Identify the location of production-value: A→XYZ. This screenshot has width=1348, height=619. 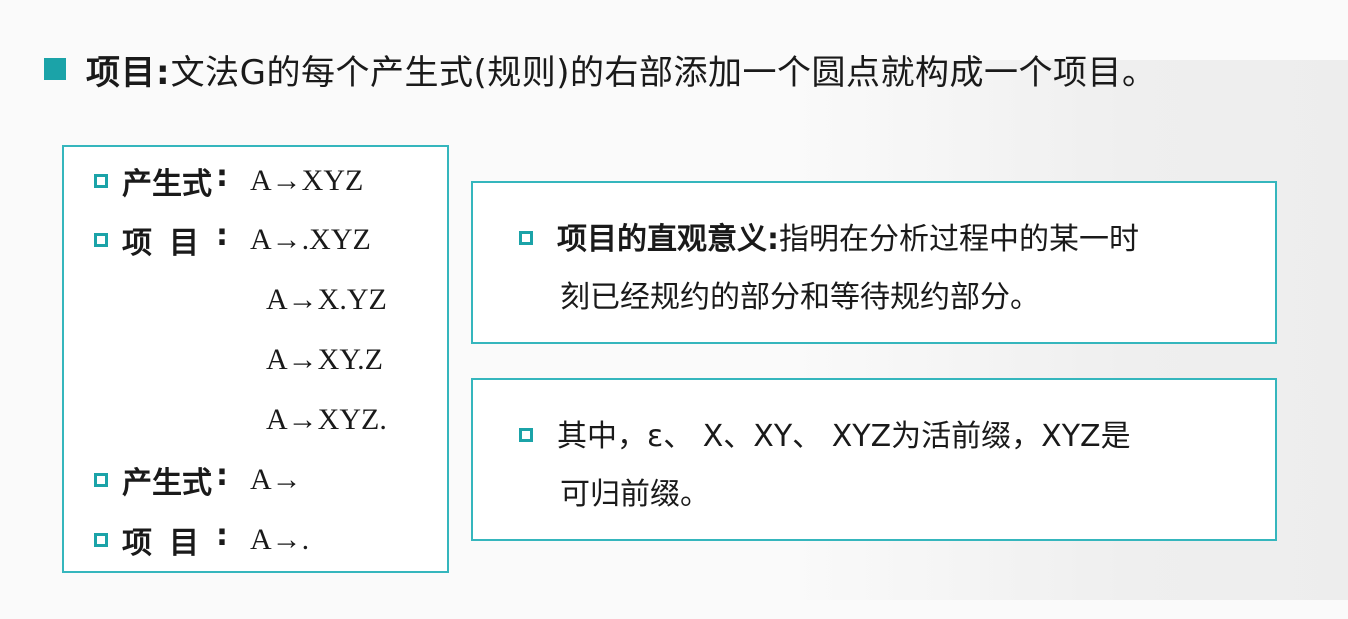
(307, 180).